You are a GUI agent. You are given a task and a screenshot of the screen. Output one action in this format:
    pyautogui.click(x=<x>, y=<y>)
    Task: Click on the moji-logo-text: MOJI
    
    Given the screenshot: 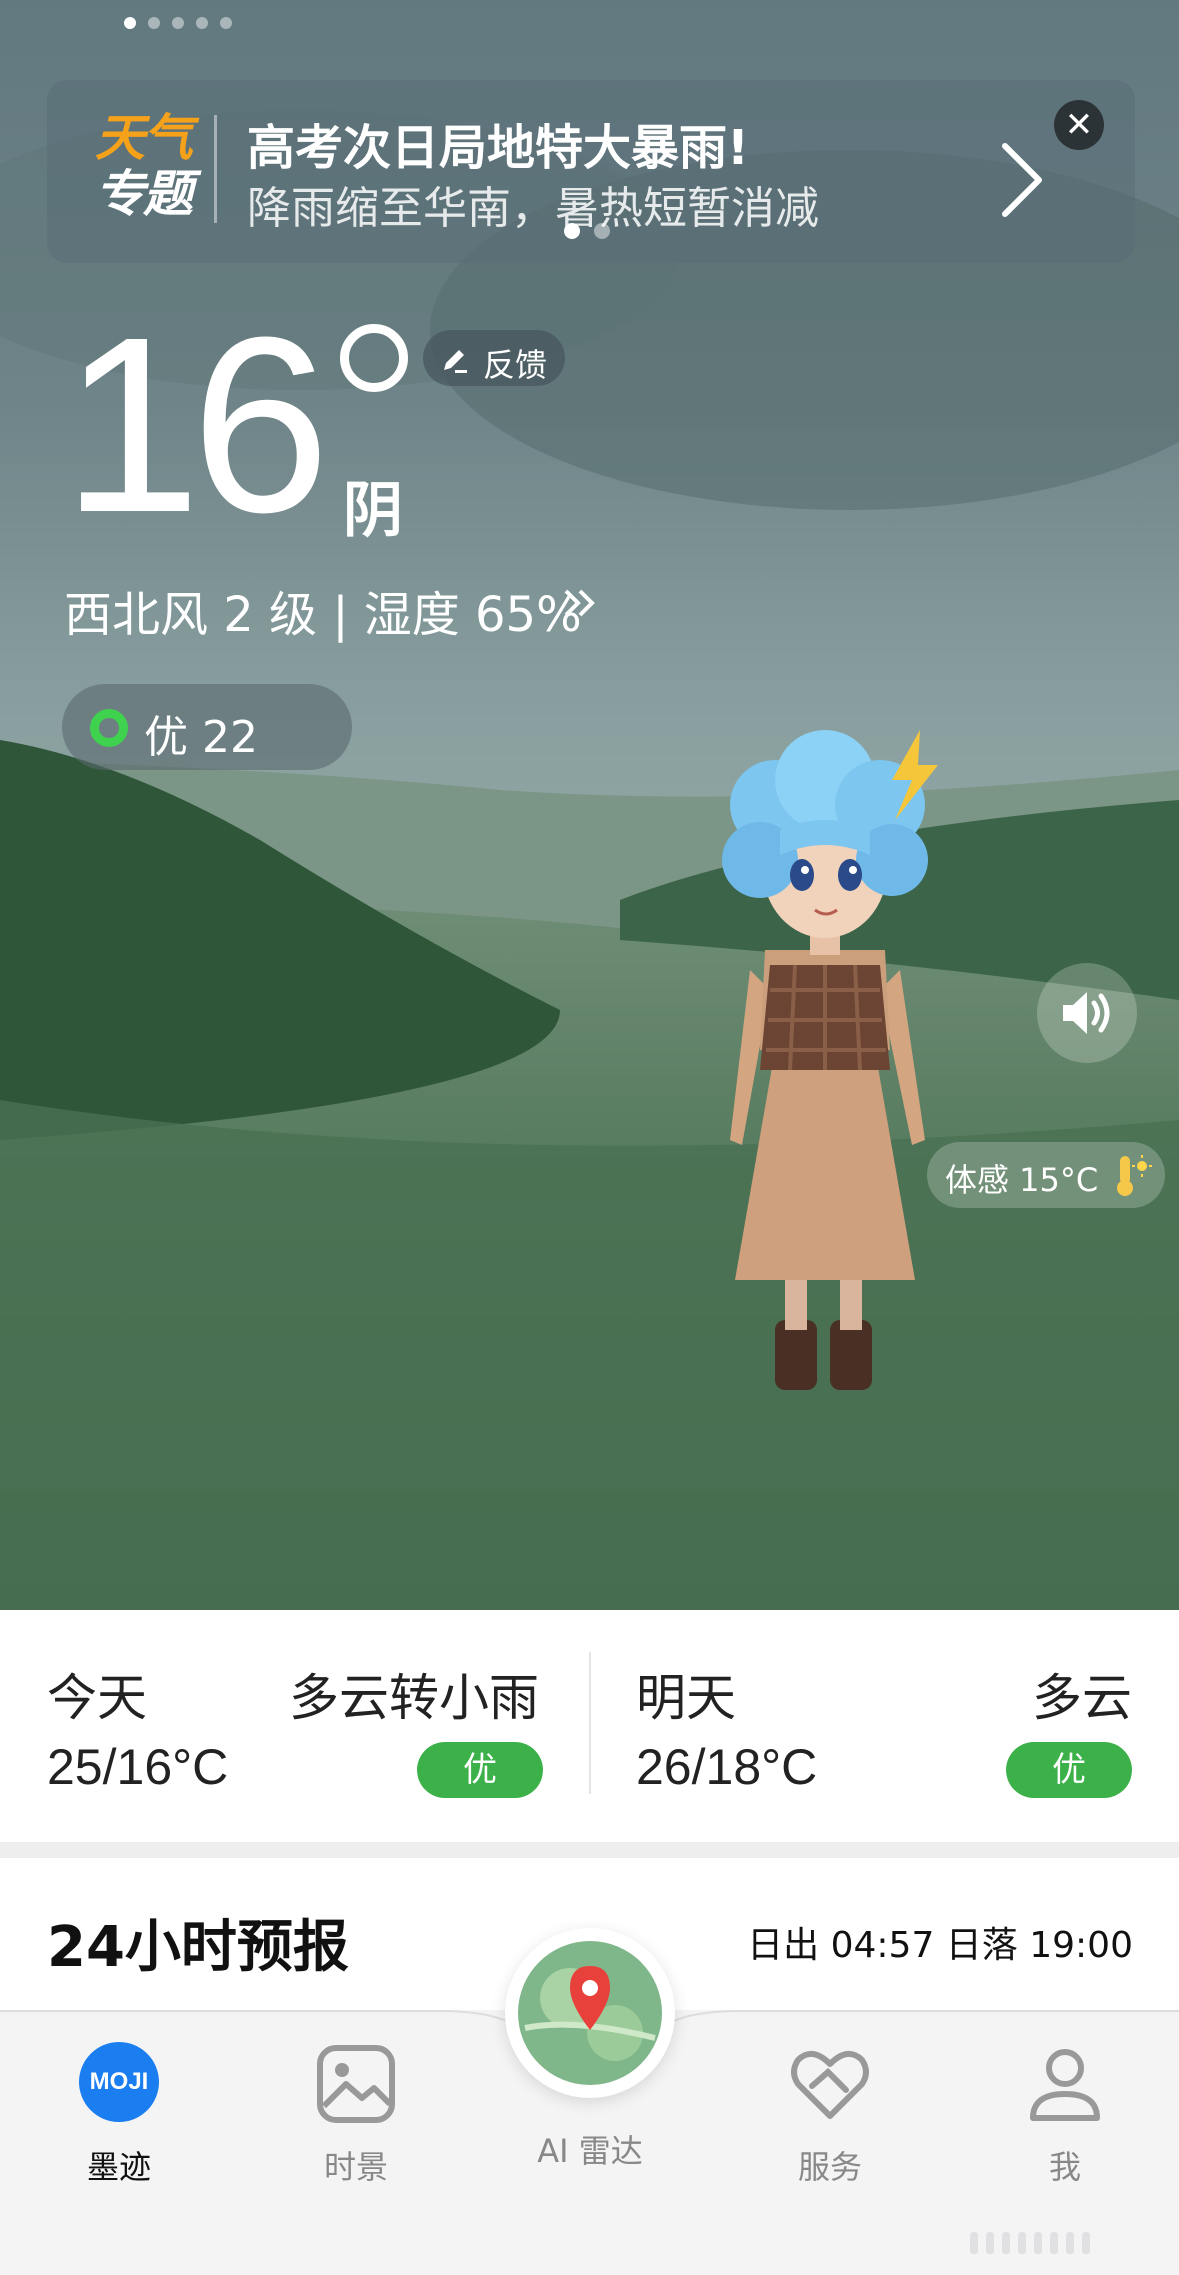 What is the action you would take?
    pyautogui.click(x=119, y=2082)
    